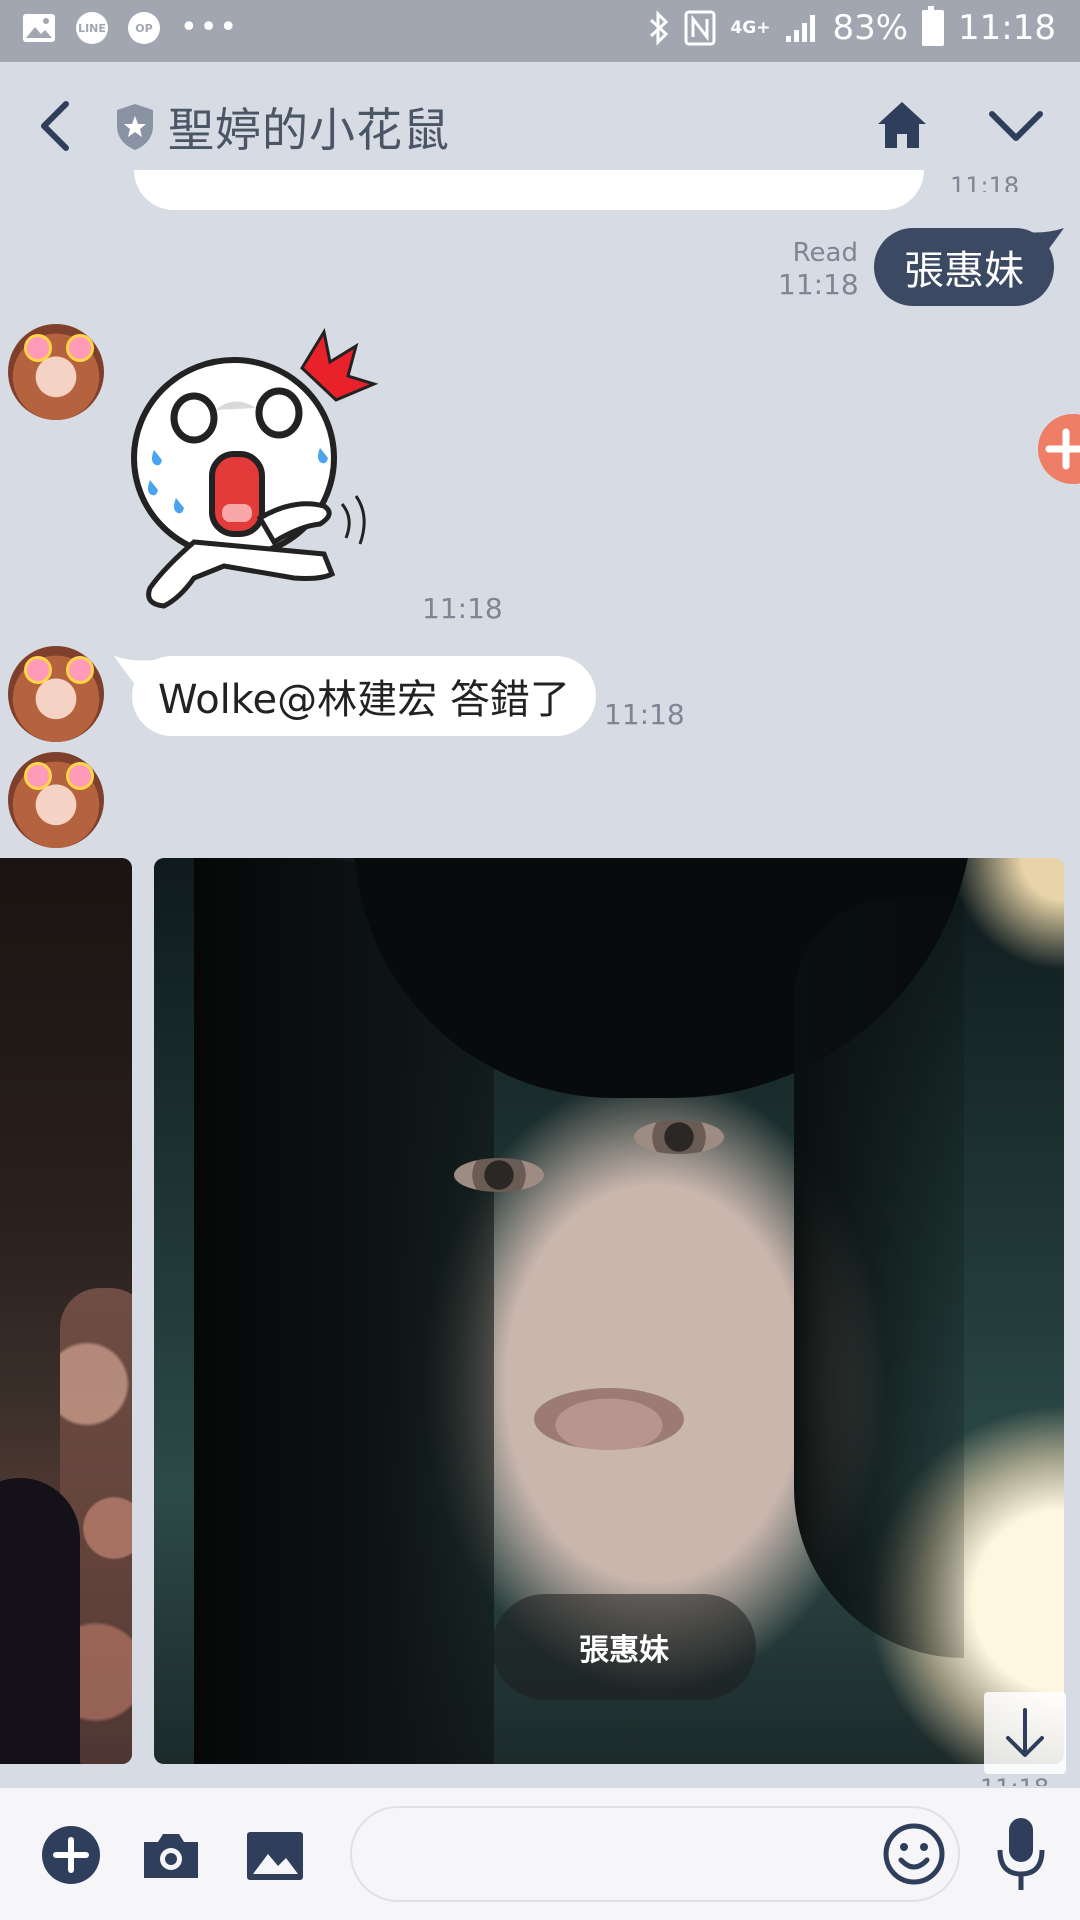  What do you see at coordinates (933, 26) in the screenshot?
I see `battery-icon` at bounding box center [933, 26].